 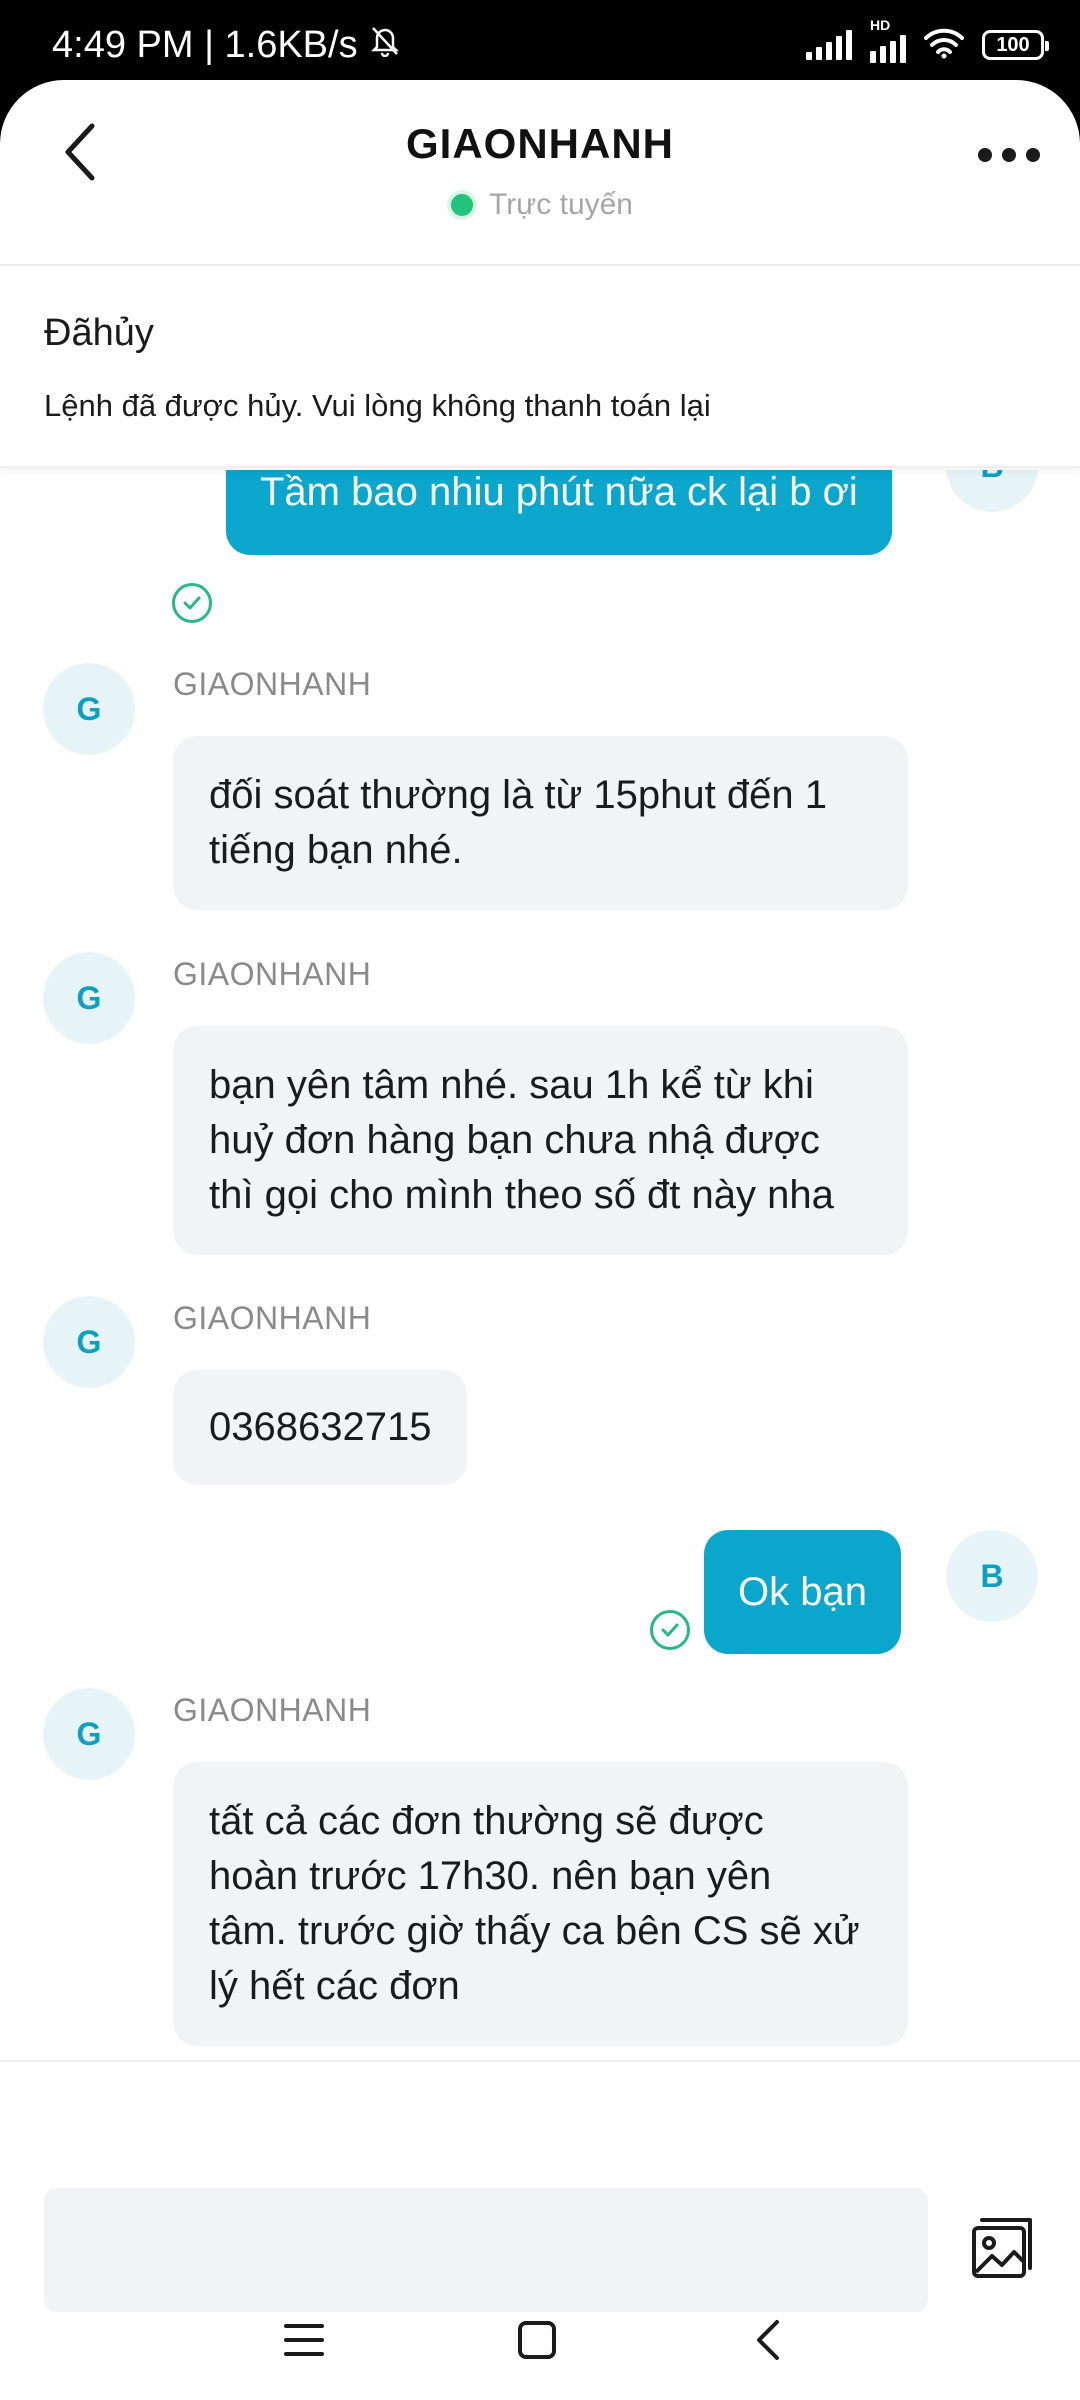 I want to click on chevron-left-icon, so click(x=768, y=2340).